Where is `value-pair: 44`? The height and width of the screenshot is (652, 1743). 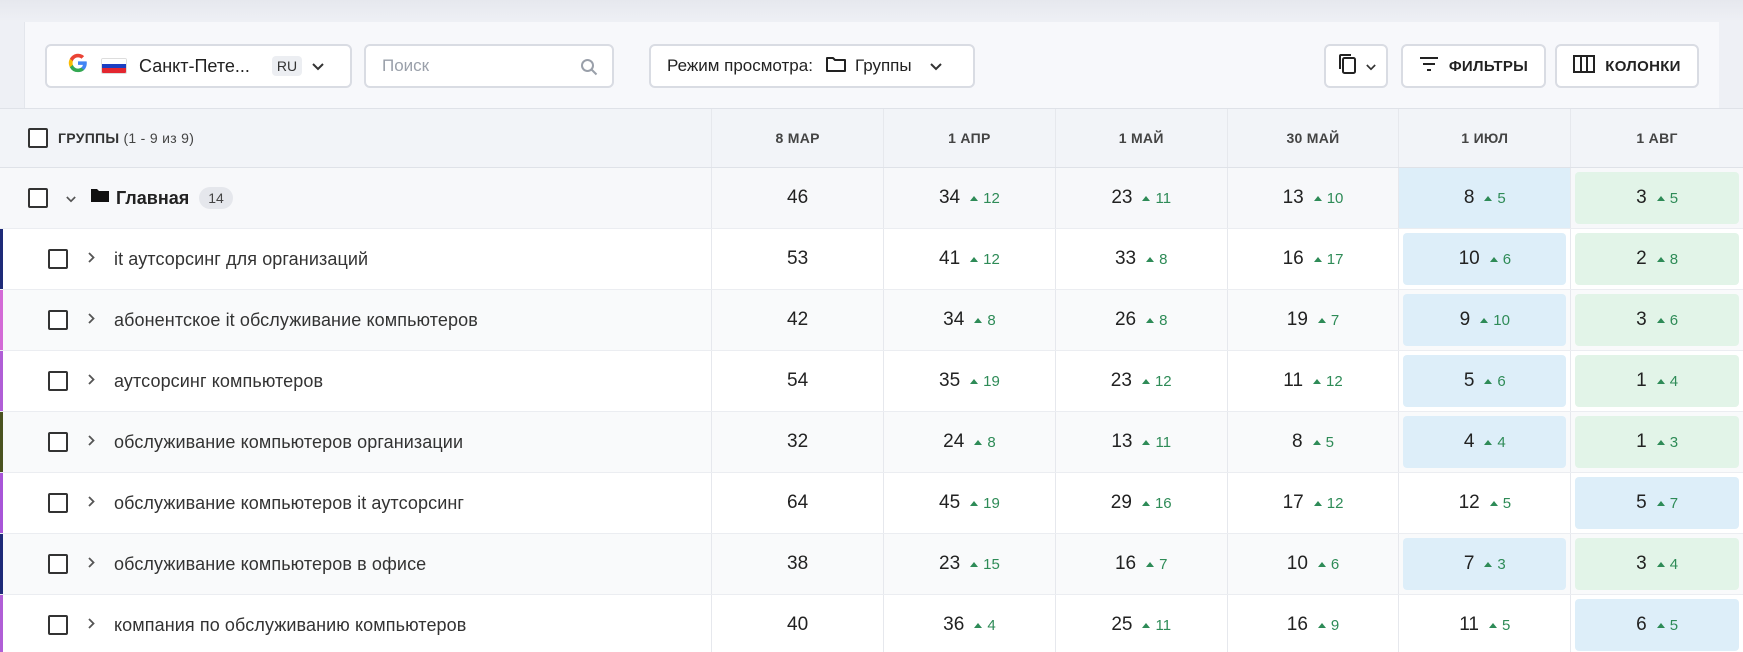
value-pair: 44 is located at coordinates (1485, 442).